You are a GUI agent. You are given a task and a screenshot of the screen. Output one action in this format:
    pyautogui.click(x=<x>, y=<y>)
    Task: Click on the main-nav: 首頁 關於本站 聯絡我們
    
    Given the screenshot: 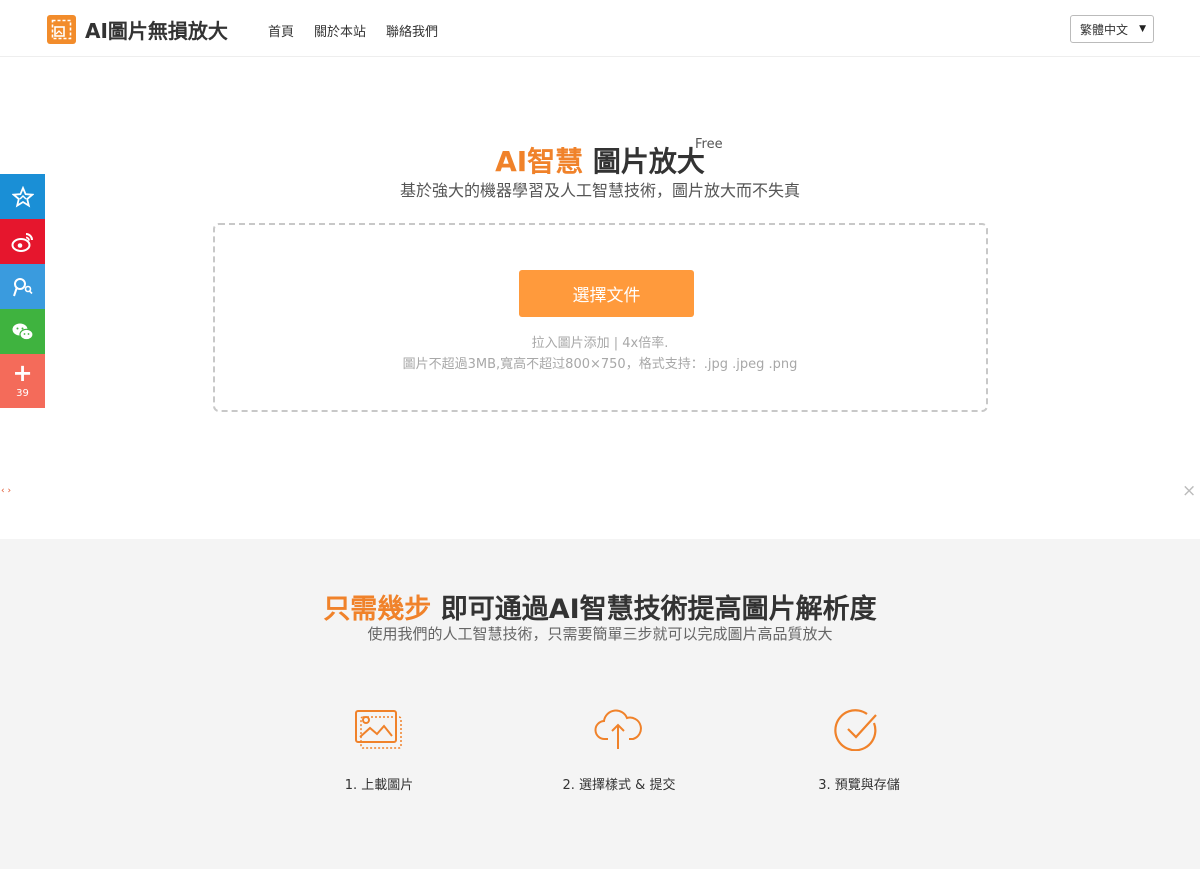 What is the action you would take?
    pyautogui.click(x=353, y=30)
    